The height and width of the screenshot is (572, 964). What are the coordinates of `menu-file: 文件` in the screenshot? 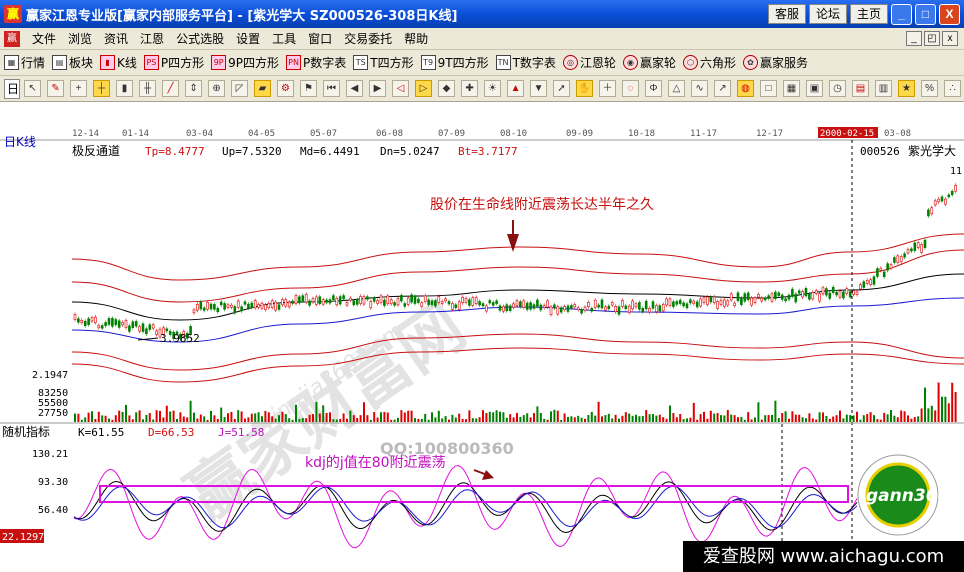 It's located at (44, 38).